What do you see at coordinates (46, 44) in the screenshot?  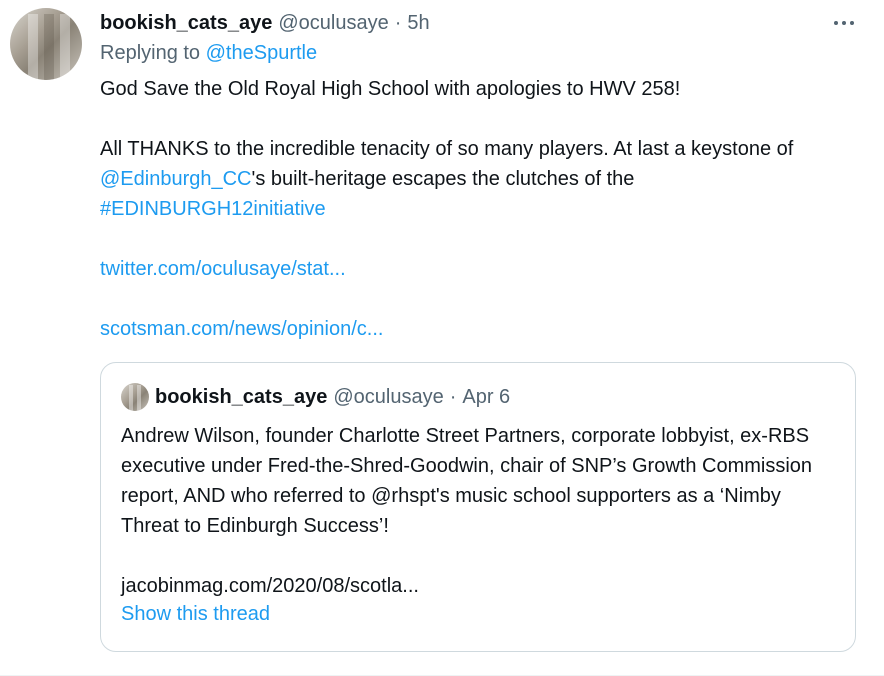 I see `author-avatar` at bounding box center [46, 44].